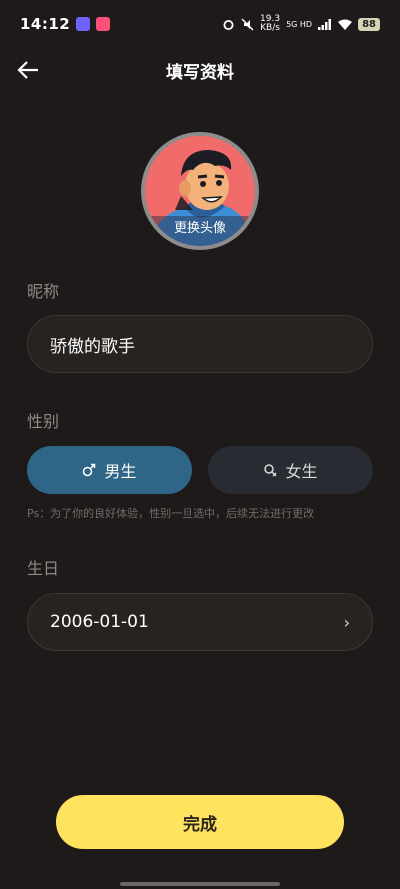 Image resolution: width=400 pixels, height=889 pixels. Describe the element at coordinates (45, 24) in the screenshot. I see `status-time: 14:12` at that location.